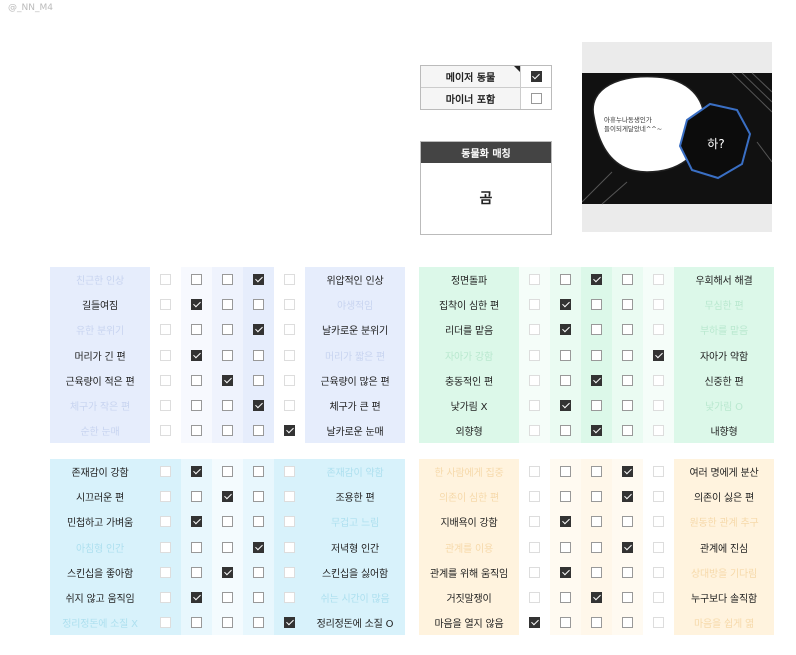  What do you see at coordinates (536, 98) in the screenshot?
I see `minor-include-checkbox` at bounding box center [536, 98].